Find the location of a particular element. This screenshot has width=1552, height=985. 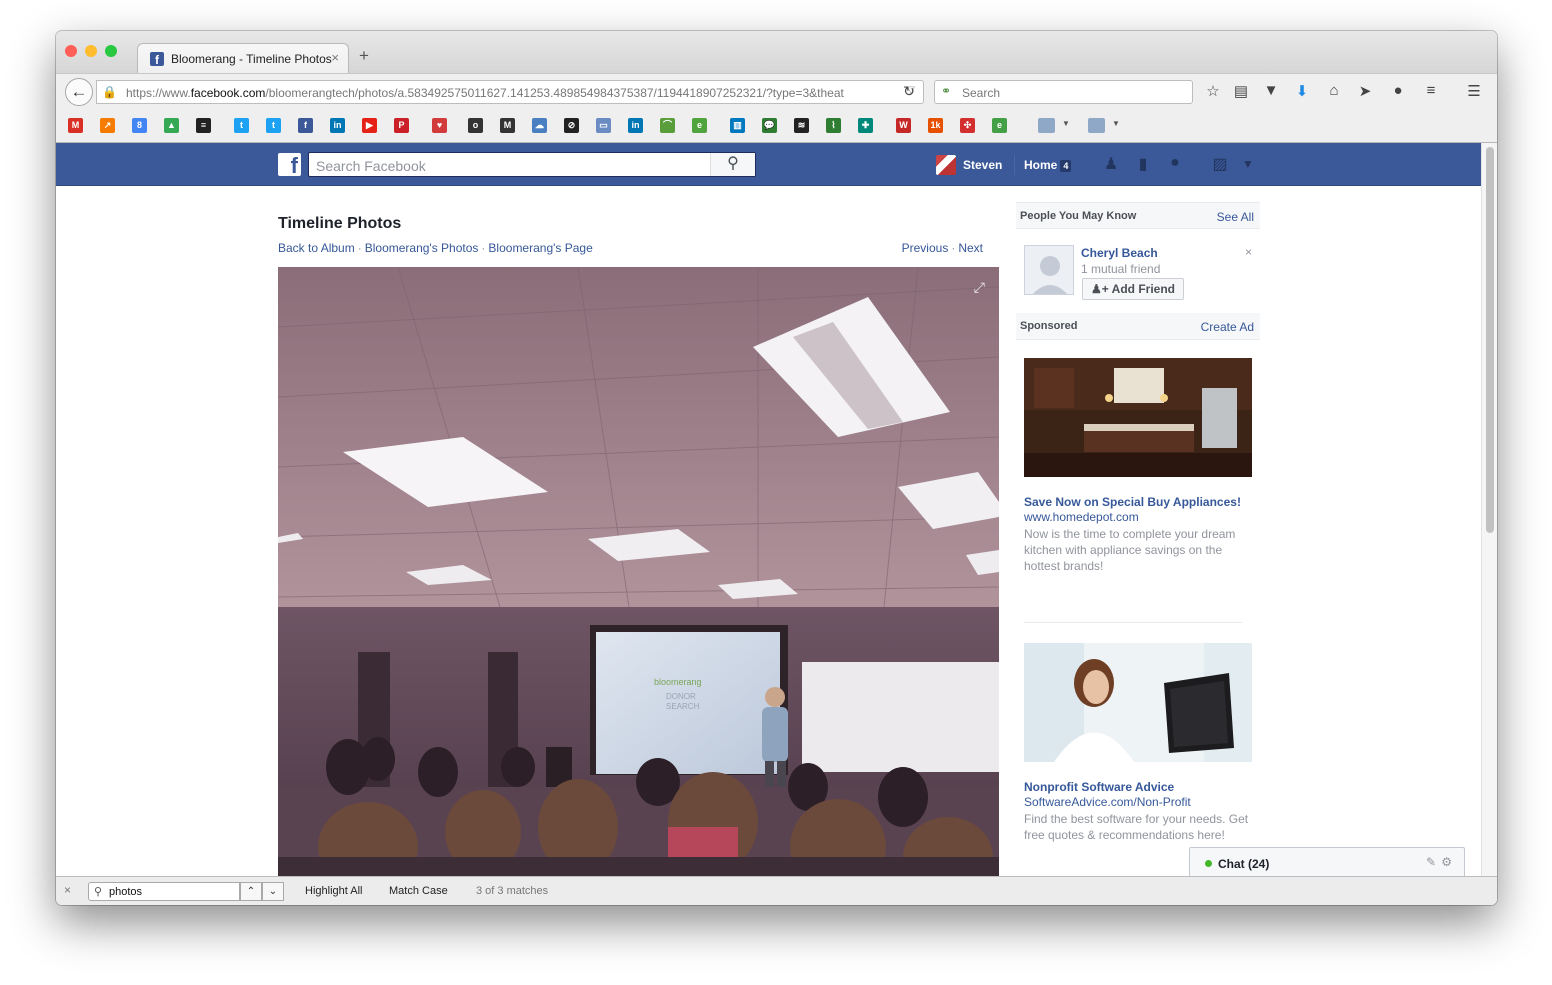

create-ad-link: Create Ad is located at coordinates (1227, 327).